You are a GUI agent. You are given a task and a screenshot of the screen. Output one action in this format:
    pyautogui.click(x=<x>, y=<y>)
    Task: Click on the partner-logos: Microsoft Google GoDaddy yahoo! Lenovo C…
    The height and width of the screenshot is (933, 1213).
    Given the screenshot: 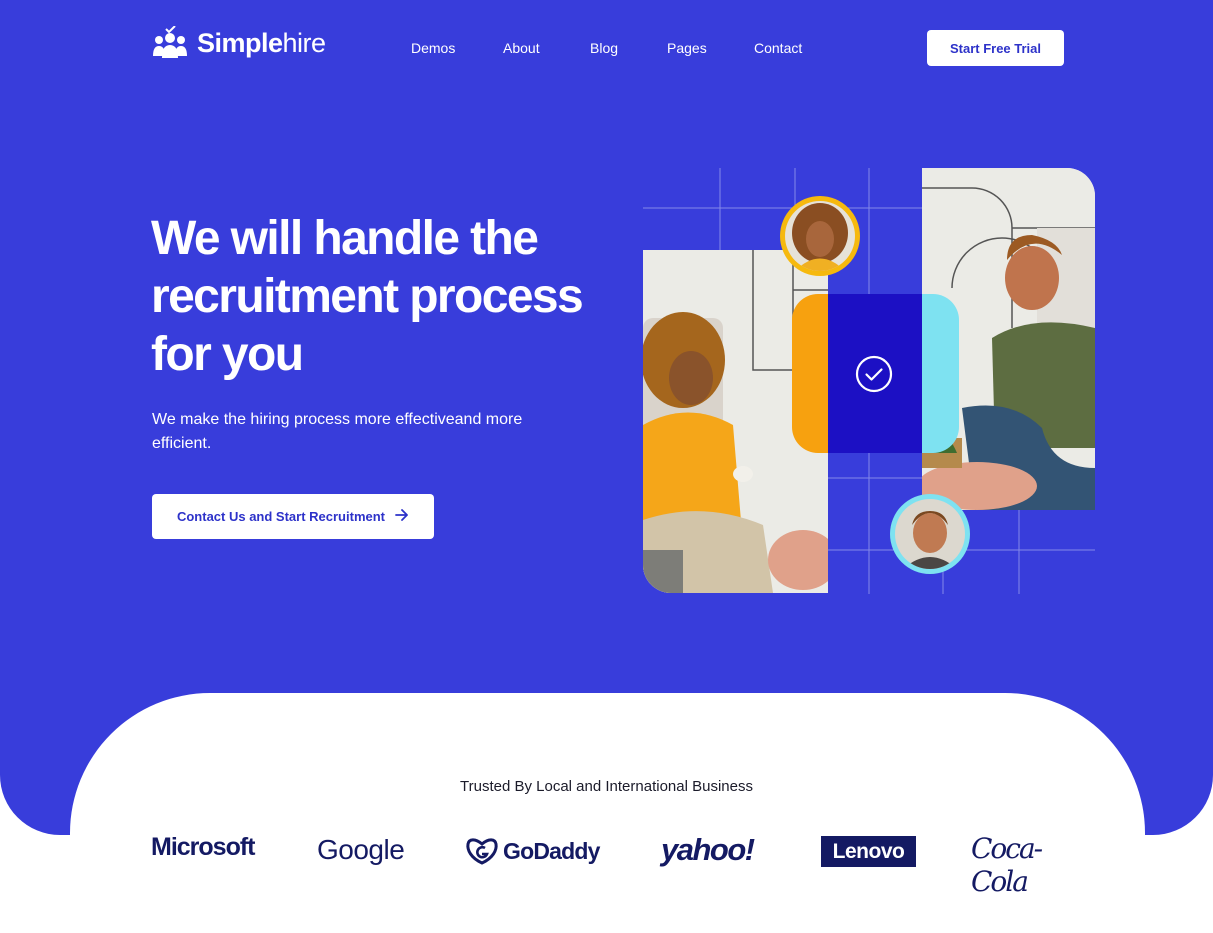 What is the action you would take?
    pyautogui.click(x=607, y=864)
    